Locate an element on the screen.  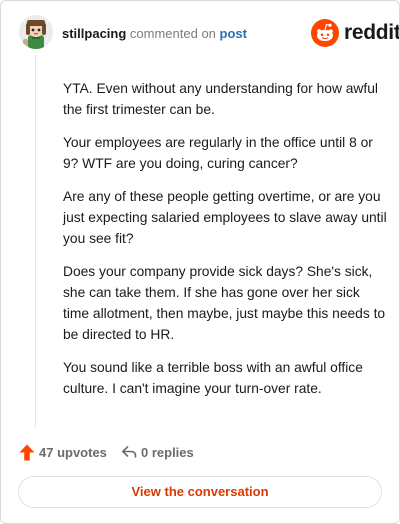
comment-meta: stillpacing commented on post is located at coordinates (154, 34).